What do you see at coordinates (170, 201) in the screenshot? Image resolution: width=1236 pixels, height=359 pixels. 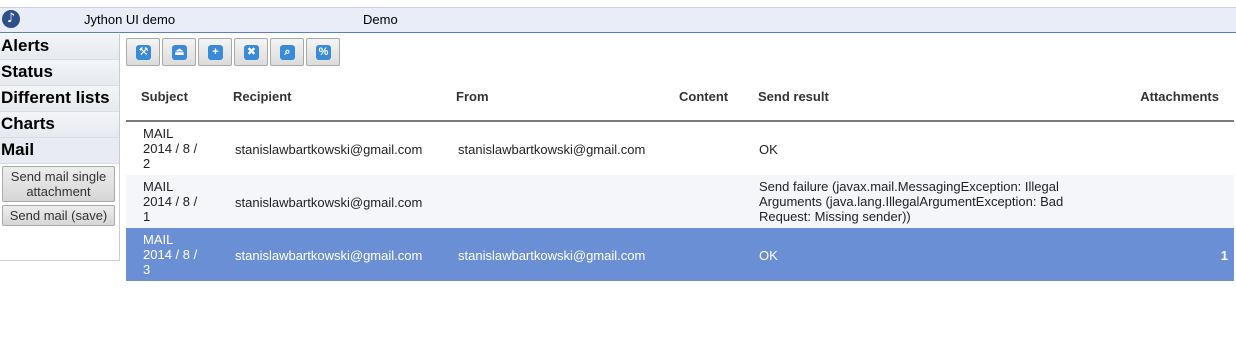 I see `subject-cell: MAIL 2014 / 8 / 1` at bounding box center [170, 201].